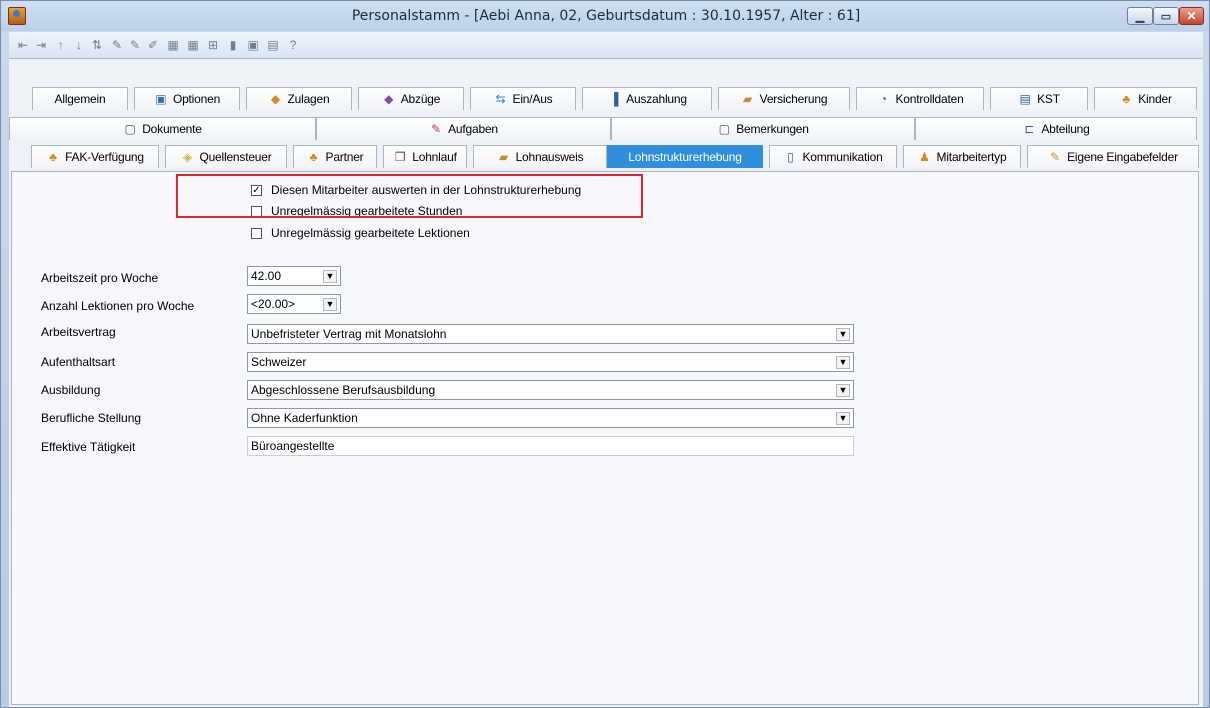 Image resolution: width=1210 pixels, height=708 pixels. What do you see at coordinates (463, 128) in the screenshot?
I see `tab-aufgaben: ✎ Aufgaben` at bounding box center [463, 128].